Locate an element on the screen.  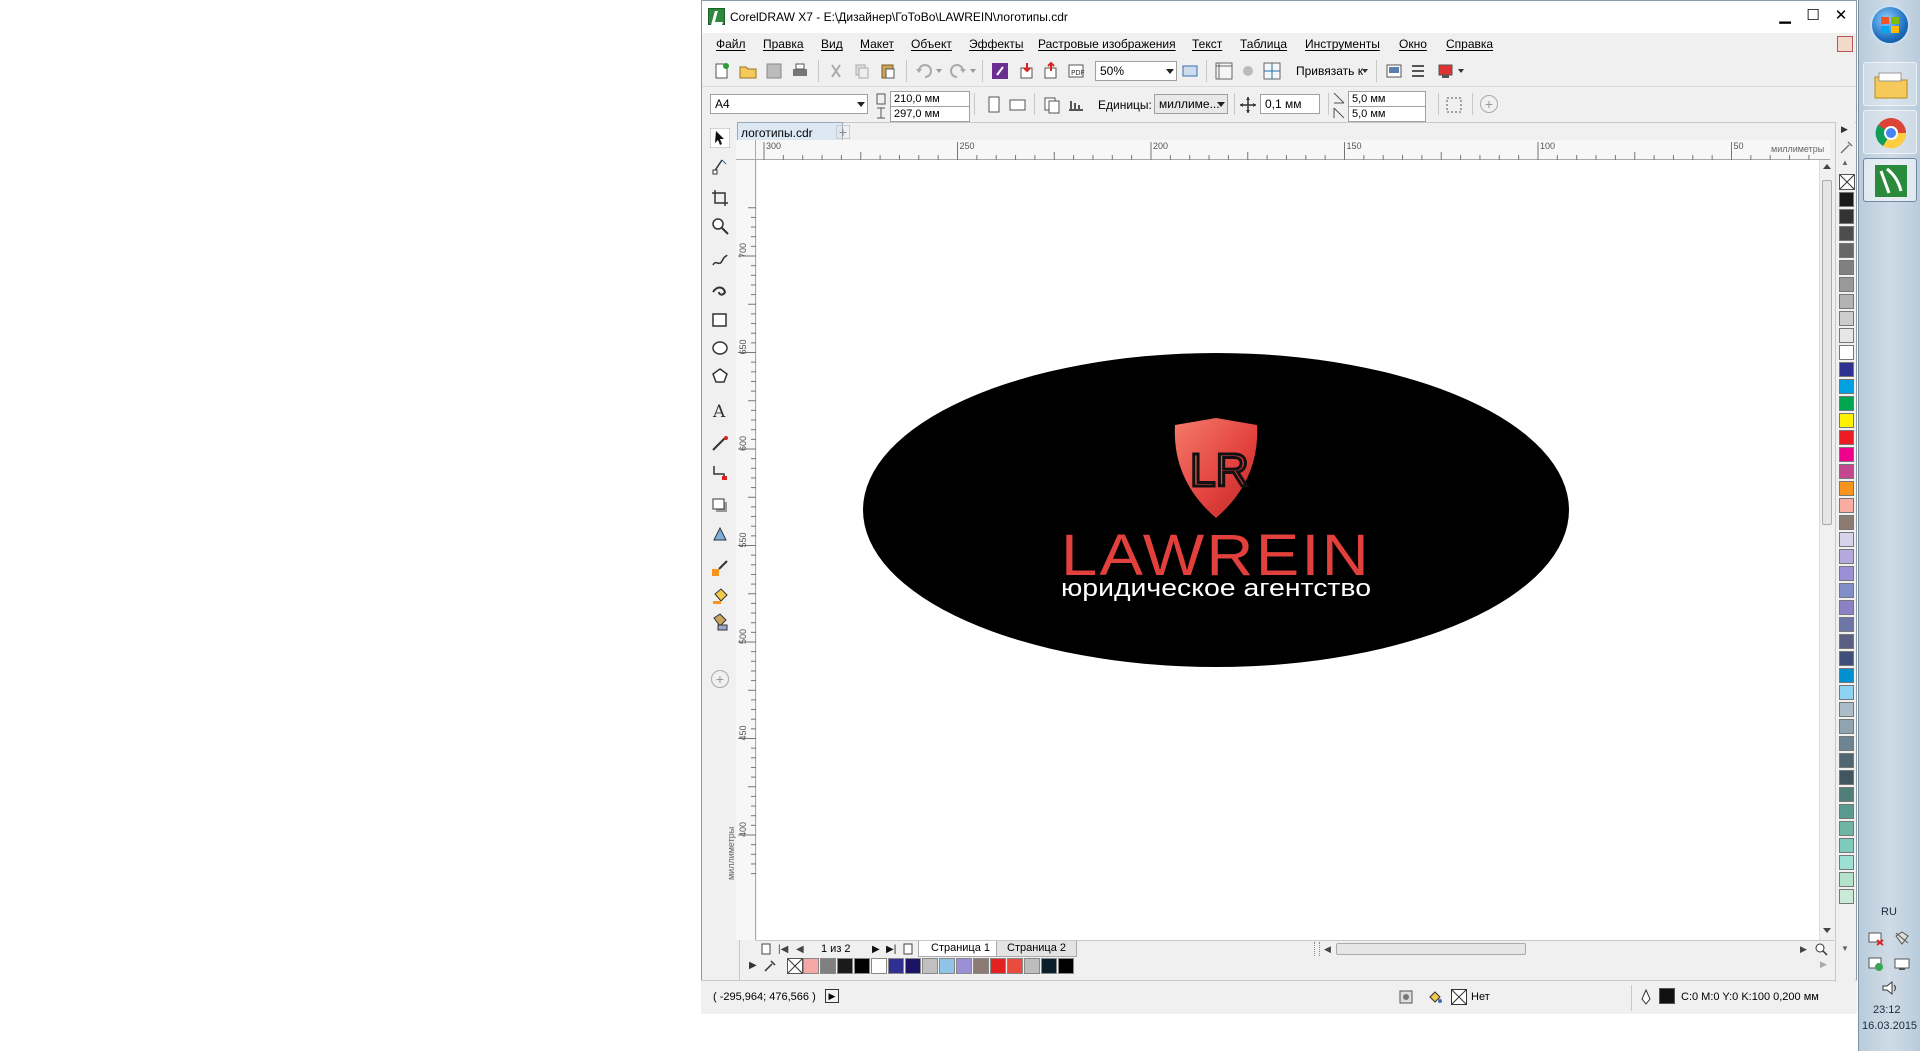
launcher-dropdown-icon is located at coordinates (1461, 71).